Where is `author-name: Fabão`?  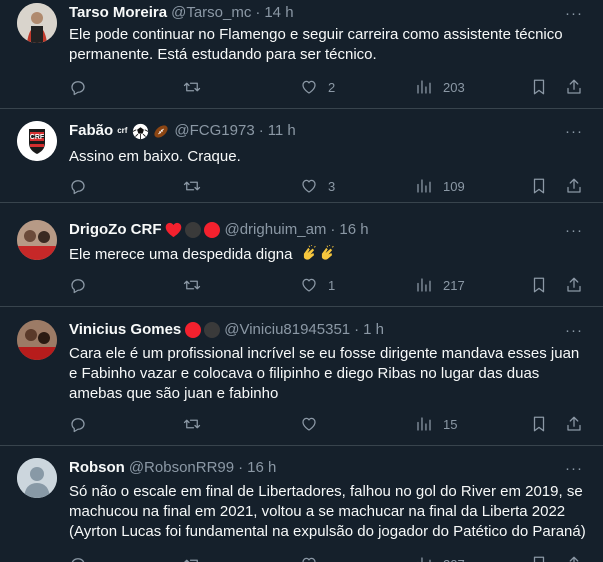 author-name: Fabão is located at coordinates (91, 131).